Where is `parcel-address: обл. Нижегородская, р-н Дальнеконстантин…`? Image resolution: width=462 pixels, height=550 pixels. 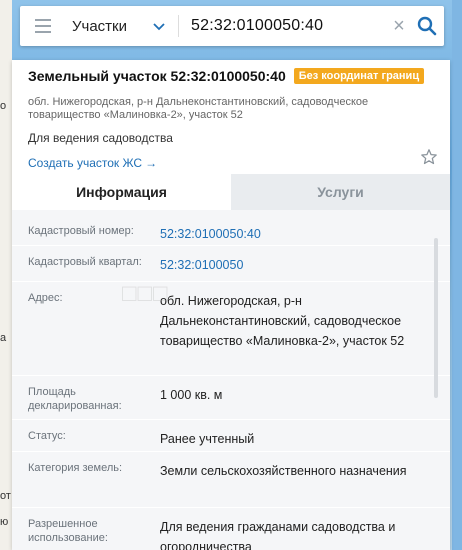 parcel-address: обл. Нижегородская, р-н Дальнеконстантин… is located at coordinates (198, 108).